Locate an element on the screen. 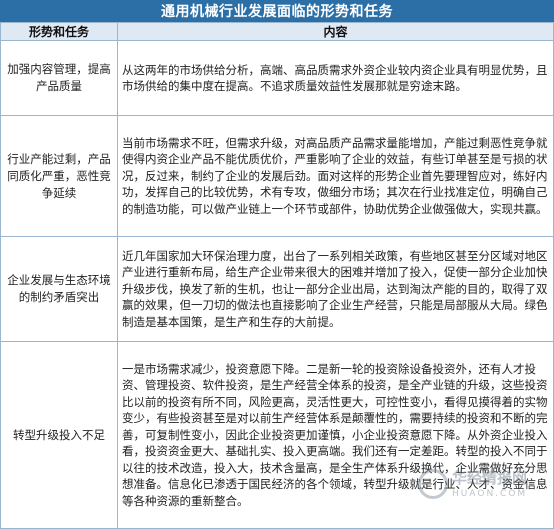  row-topic: 加强内容管理，提高产品质量 is located at coordinates (59, 78).